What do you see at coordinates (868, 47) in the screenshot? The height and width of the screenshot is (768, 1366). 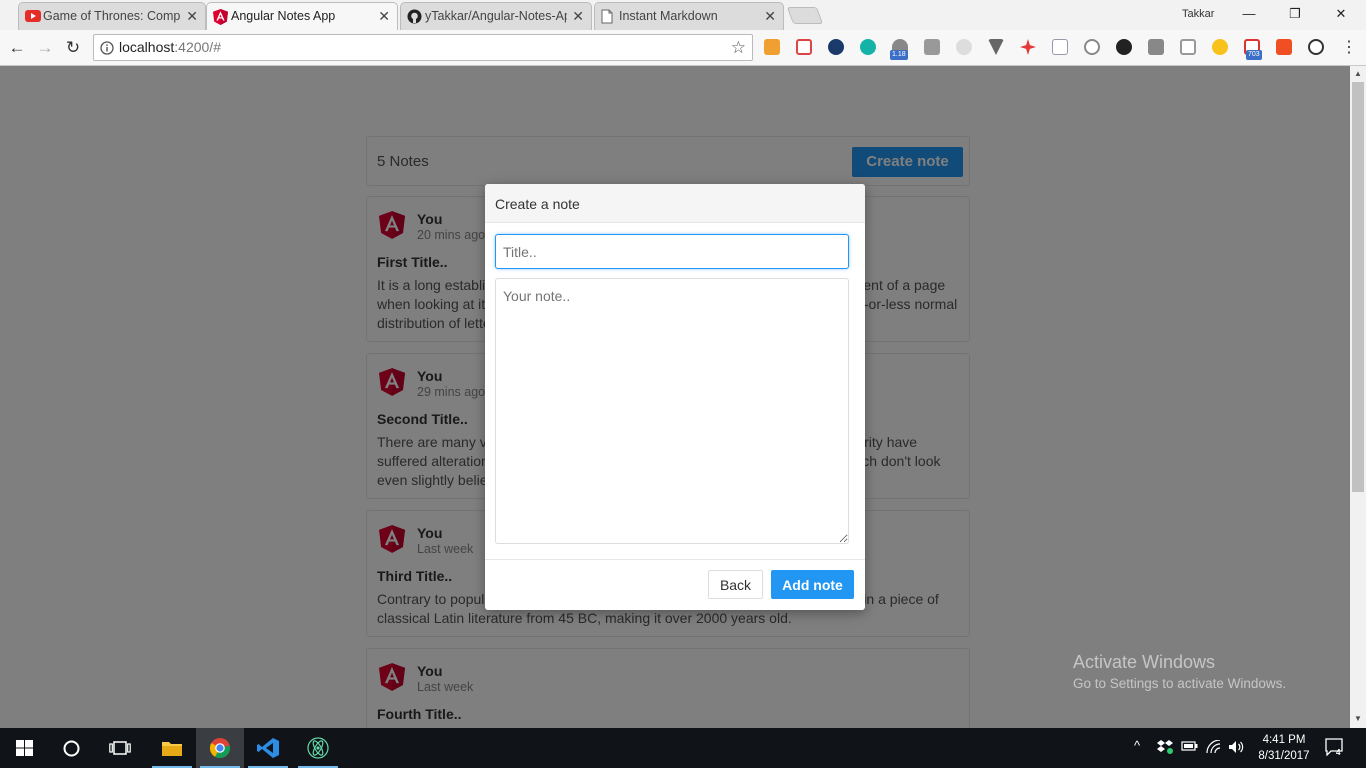 I see `extension-m-icon` at bounding box center [868, 47].